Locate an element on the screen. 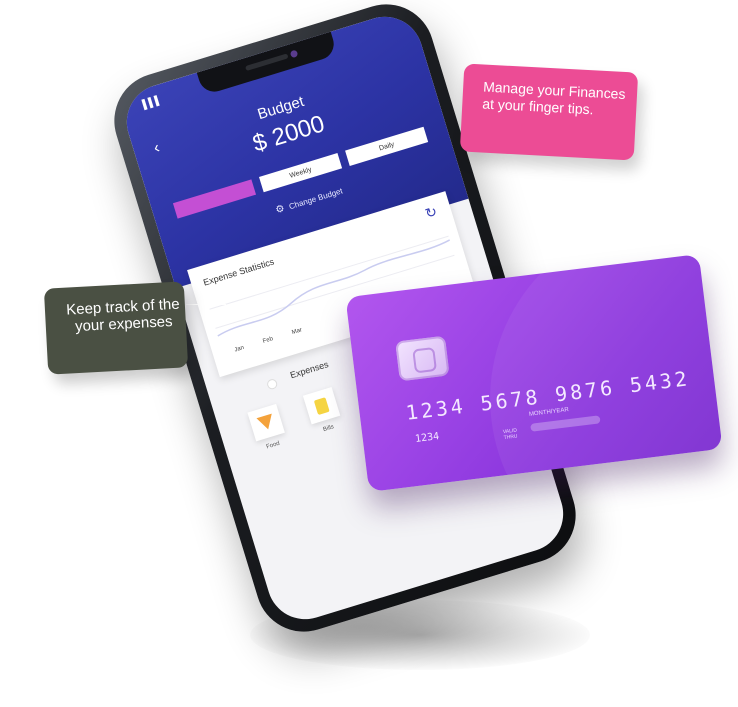  refresh-icon: ↻ is located at coordinates (431, 213).